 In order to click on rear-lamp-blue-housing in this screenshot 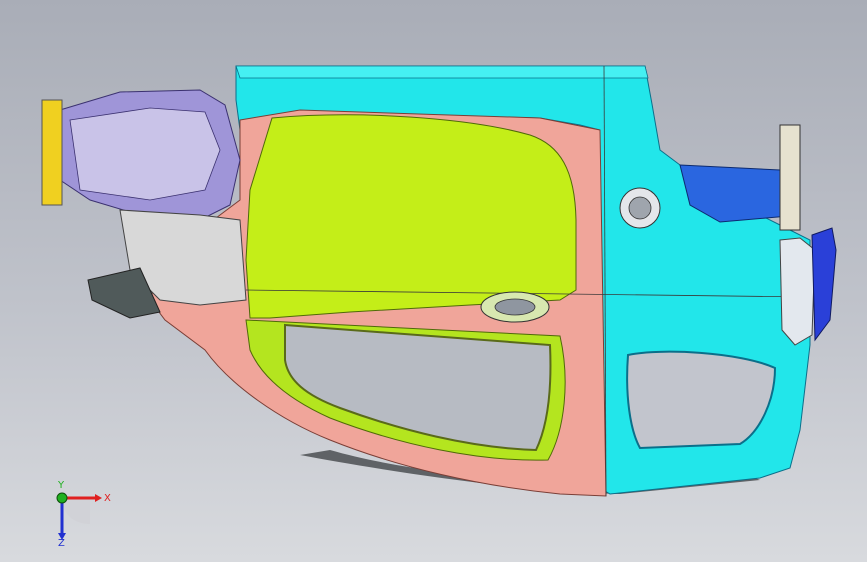, I will do `click(824, 284)`.